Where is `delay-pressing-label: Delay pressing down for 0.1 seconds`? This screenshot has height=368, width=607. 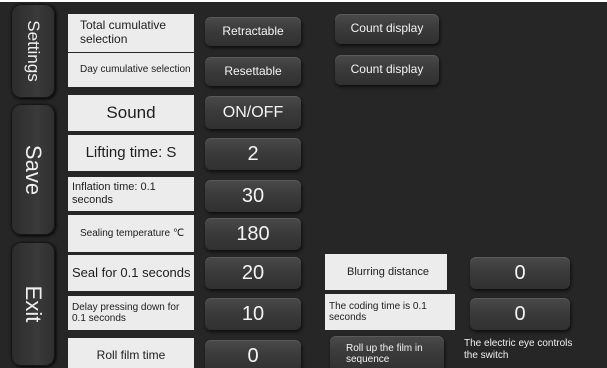 delay-pressing-label: Delay pressing down for 0.1 seconds is located at coordinates (131, 313).